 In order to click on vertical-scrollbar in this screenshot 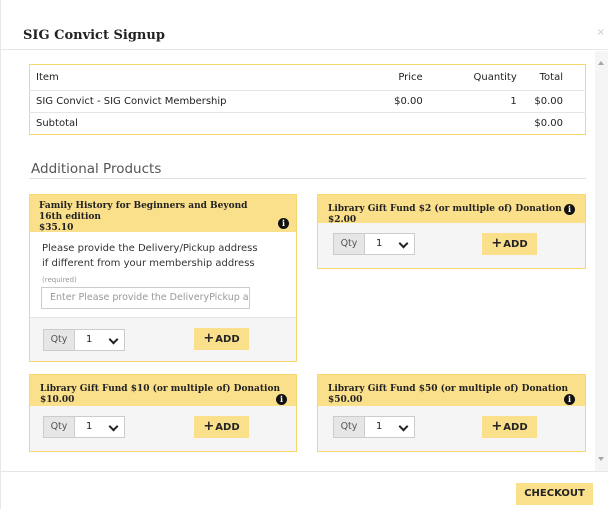, I will do `click(601, 261)`.